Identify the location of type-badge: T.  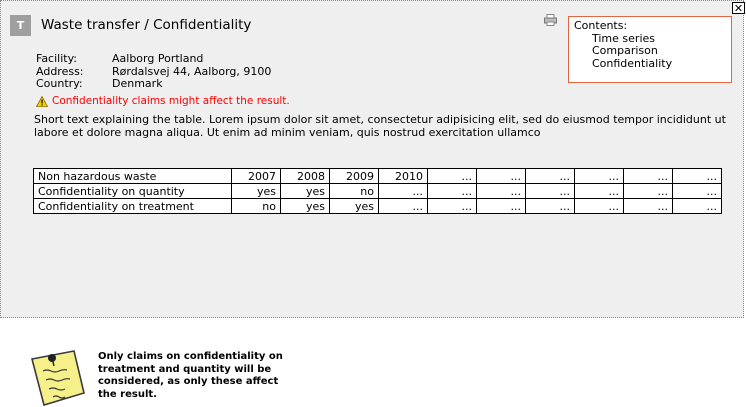
(20, 25).